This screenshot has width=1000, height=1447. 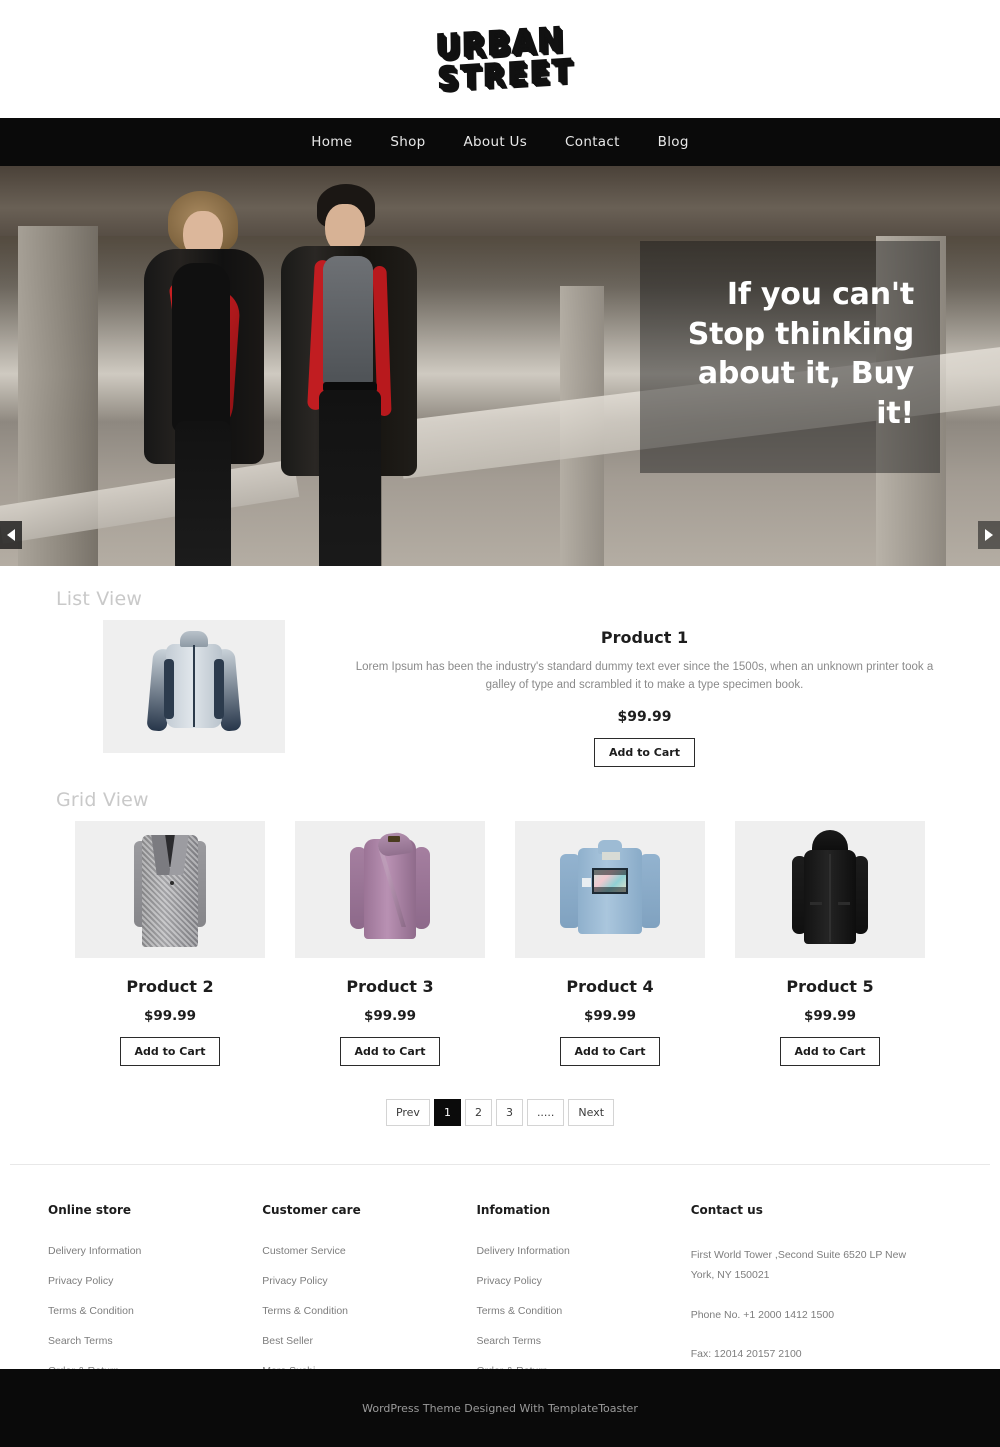 What do you see at coordinates (830, 986) in the screenshot?
I see `product-5-title: Product 5` at bounding box center [830, 986].